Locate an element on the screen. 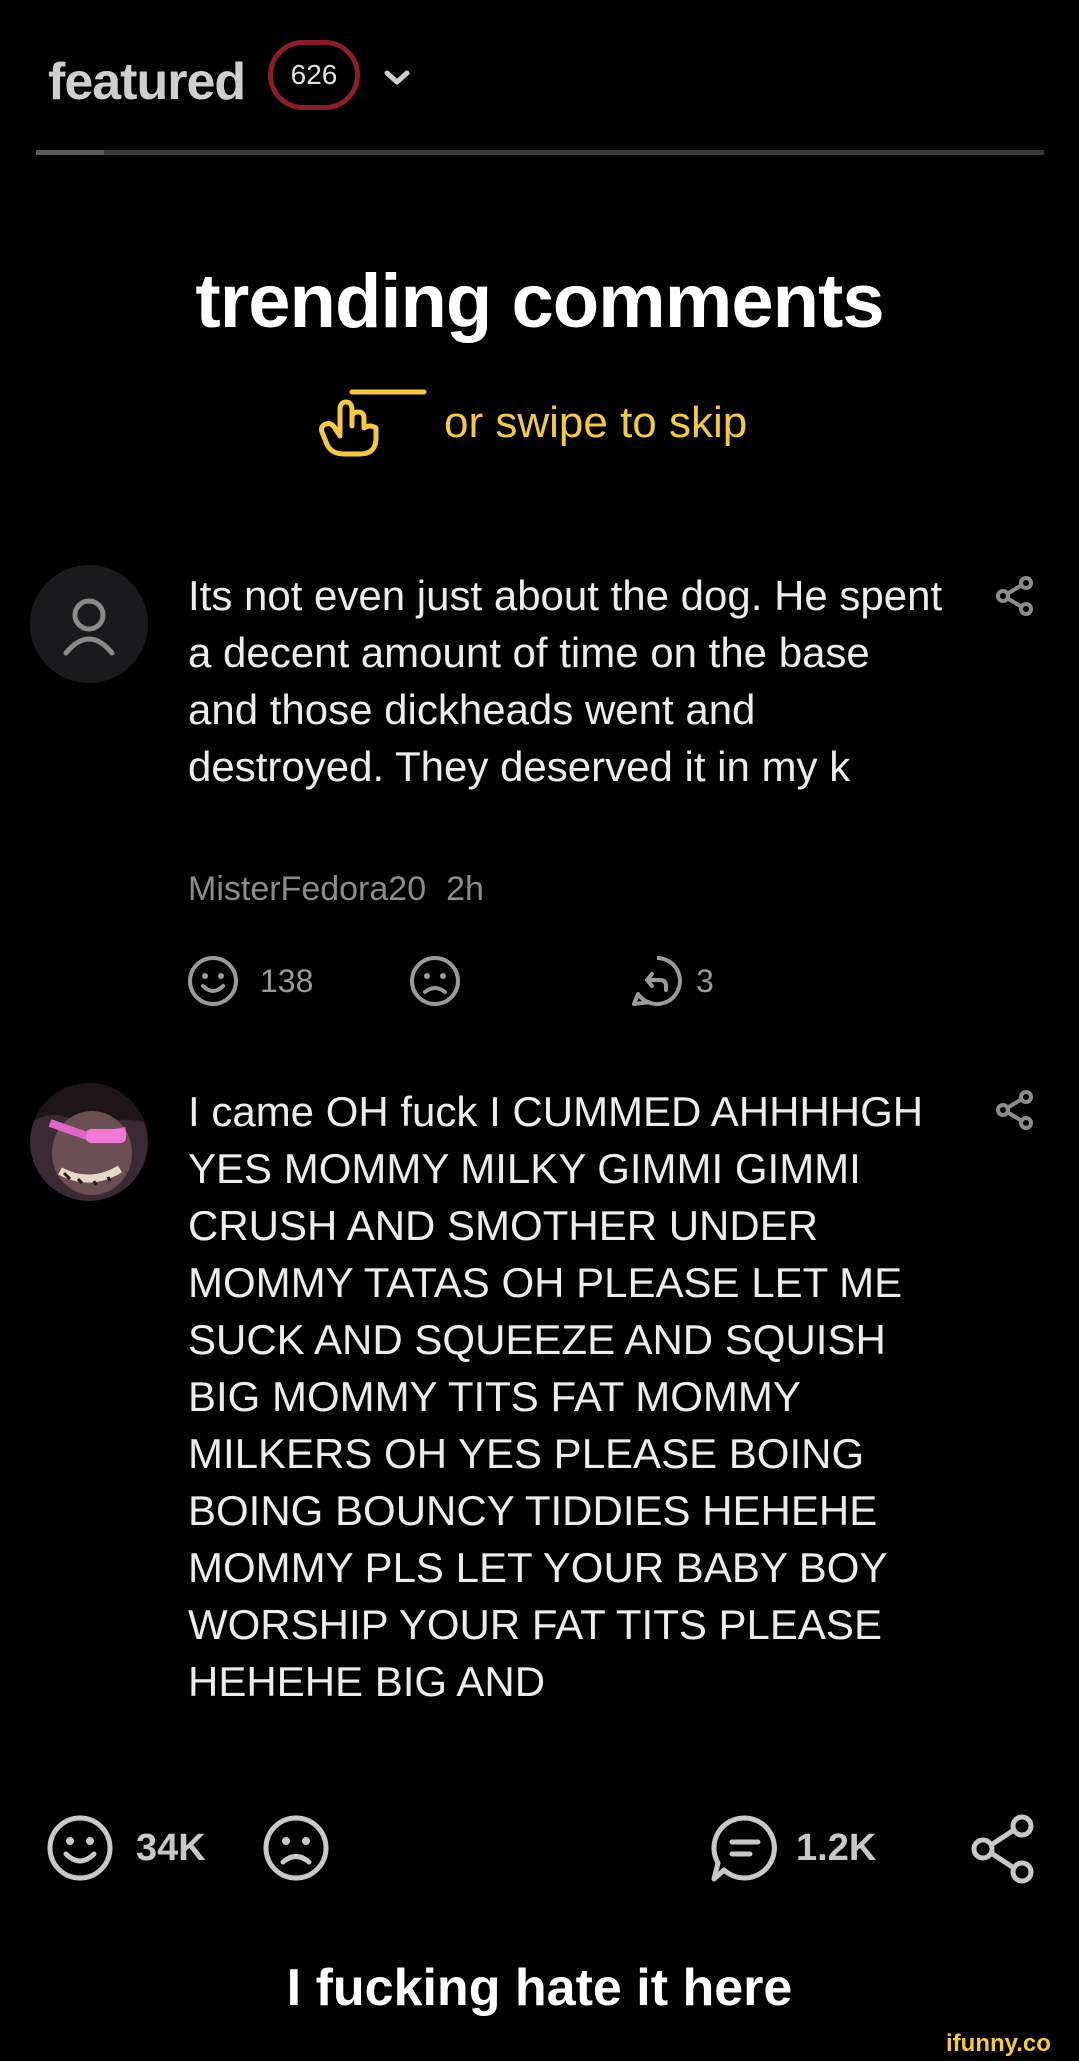 The width and height of the screenshot is (1079, 2061). smile-button: 138 is located at coordinates (249, 981).